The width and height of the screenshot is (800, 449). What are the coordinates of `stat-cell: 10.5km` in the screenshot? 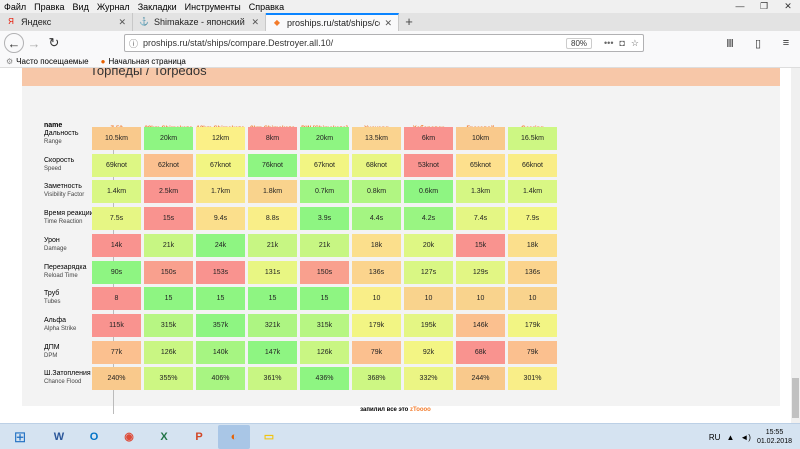 It's located at (116, 138).